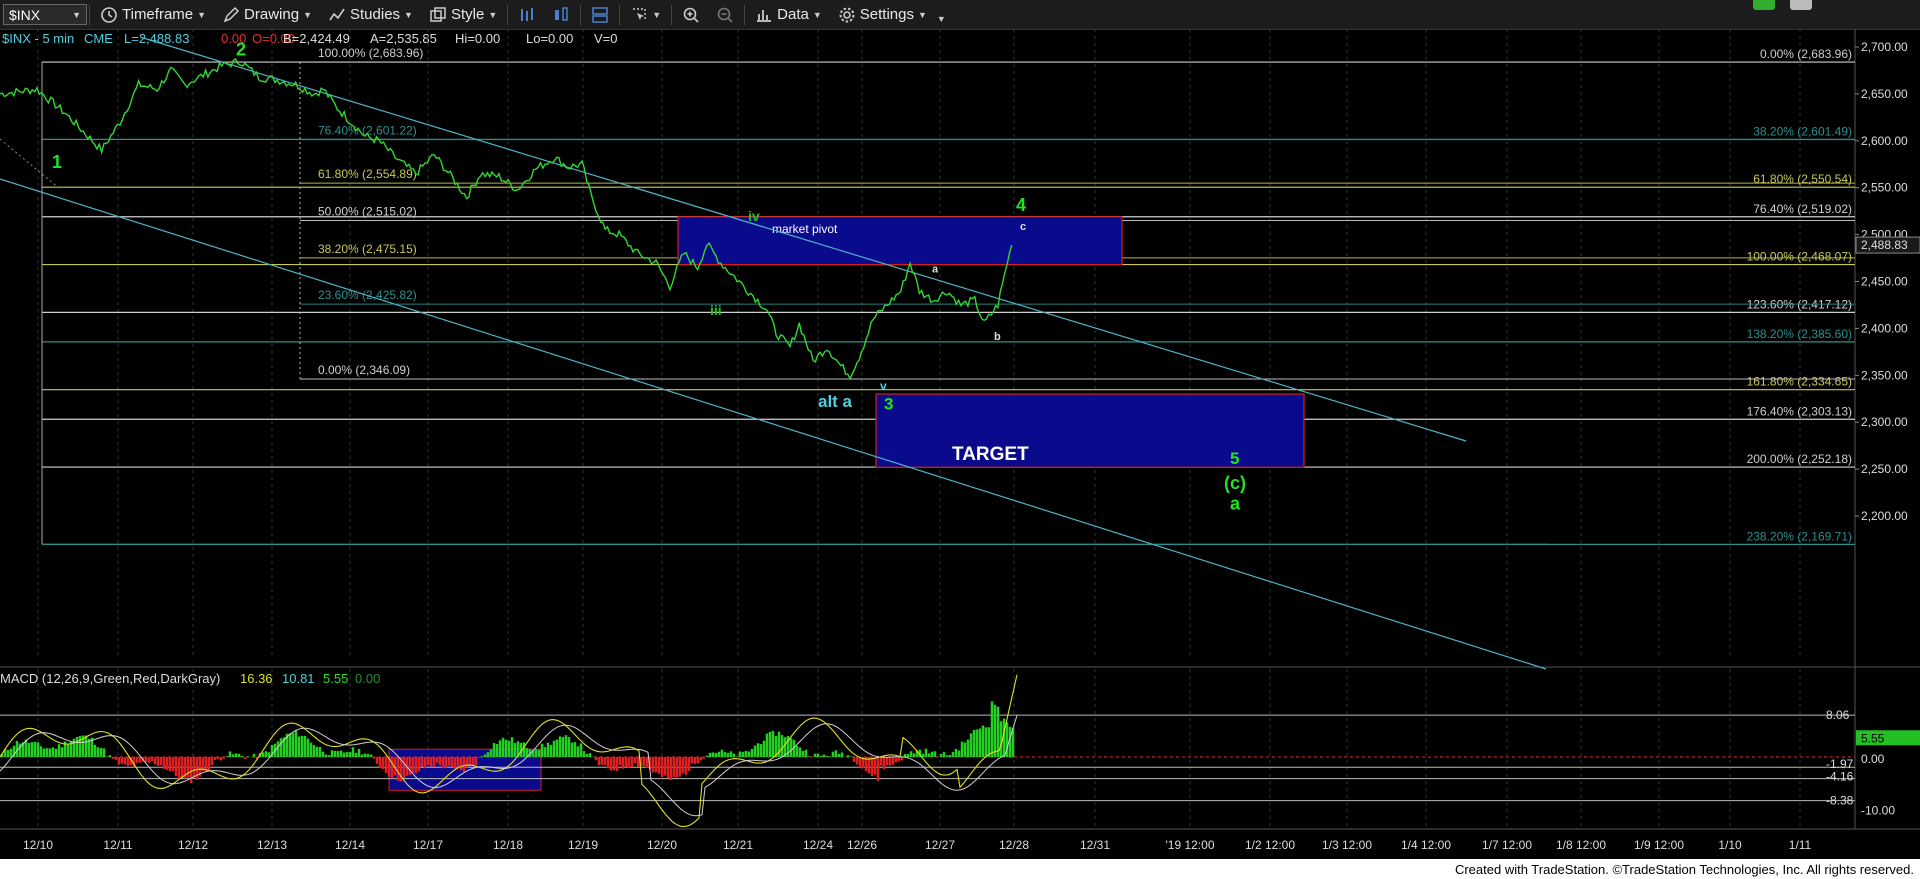 This screenshot has height=879, width=1920. Describe the element at coordinates (1799, 459) in the screenshot. I see `fib-right-label: 200.00% (2,252.18)` at that location.